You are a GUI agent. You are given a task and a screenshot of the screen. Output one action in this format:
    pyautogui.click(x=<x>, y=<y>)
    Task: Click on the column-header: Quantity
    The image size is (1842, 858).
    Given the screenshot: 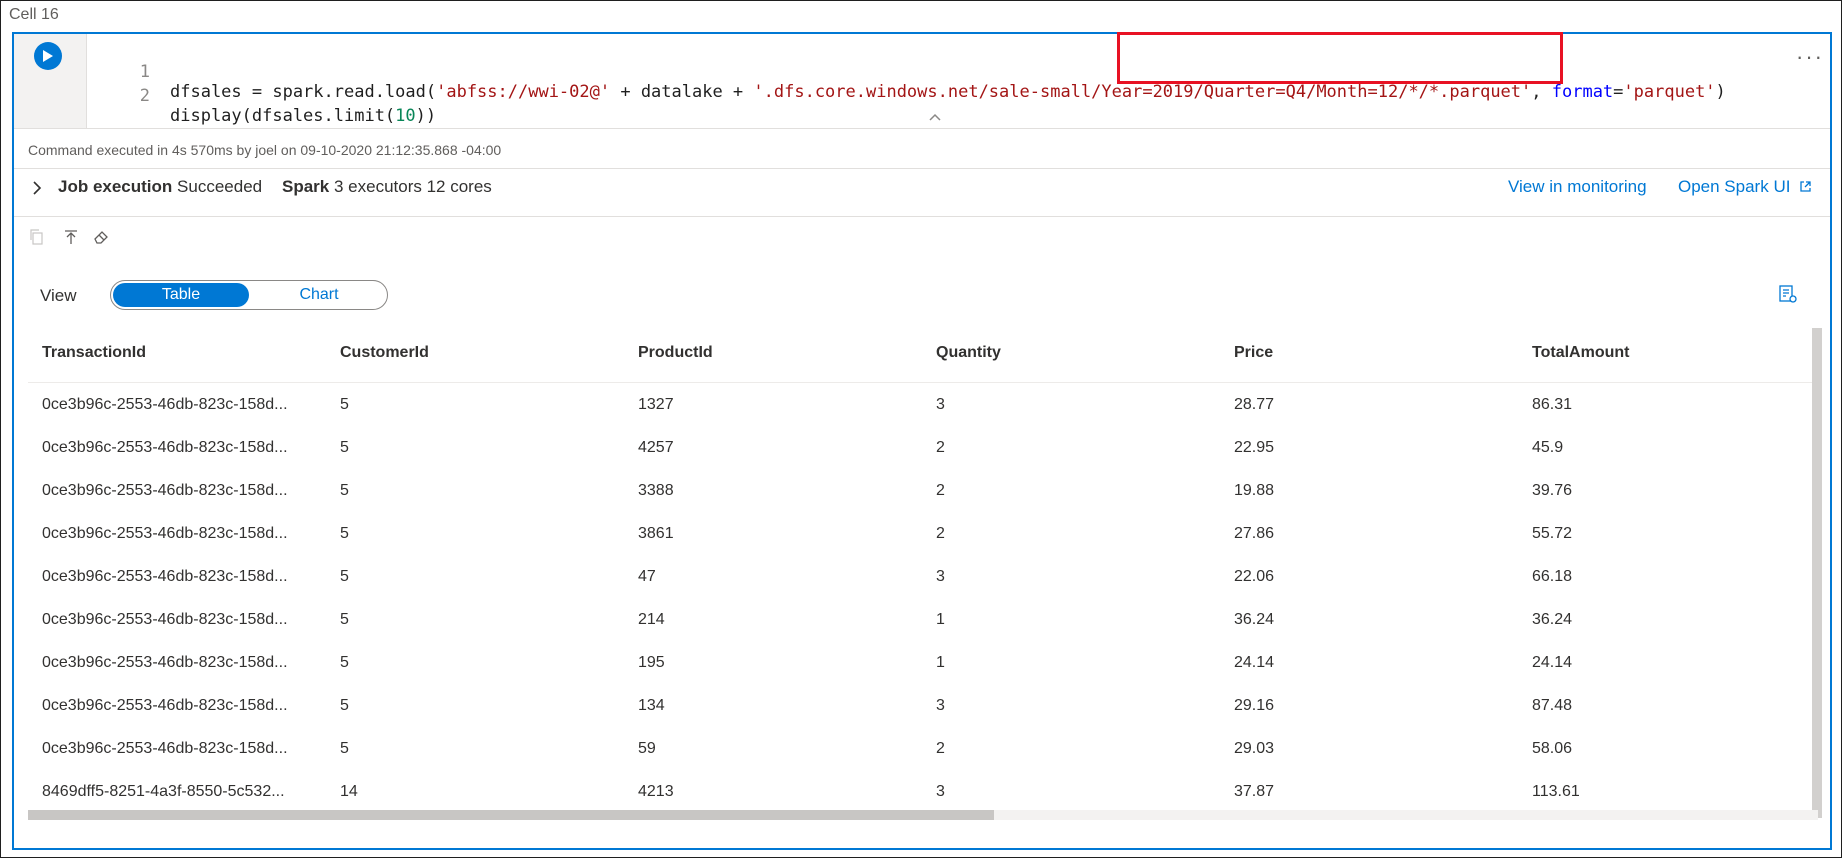 What is the action you would take?
    pyautogui.click(x=1071, y=353)
    